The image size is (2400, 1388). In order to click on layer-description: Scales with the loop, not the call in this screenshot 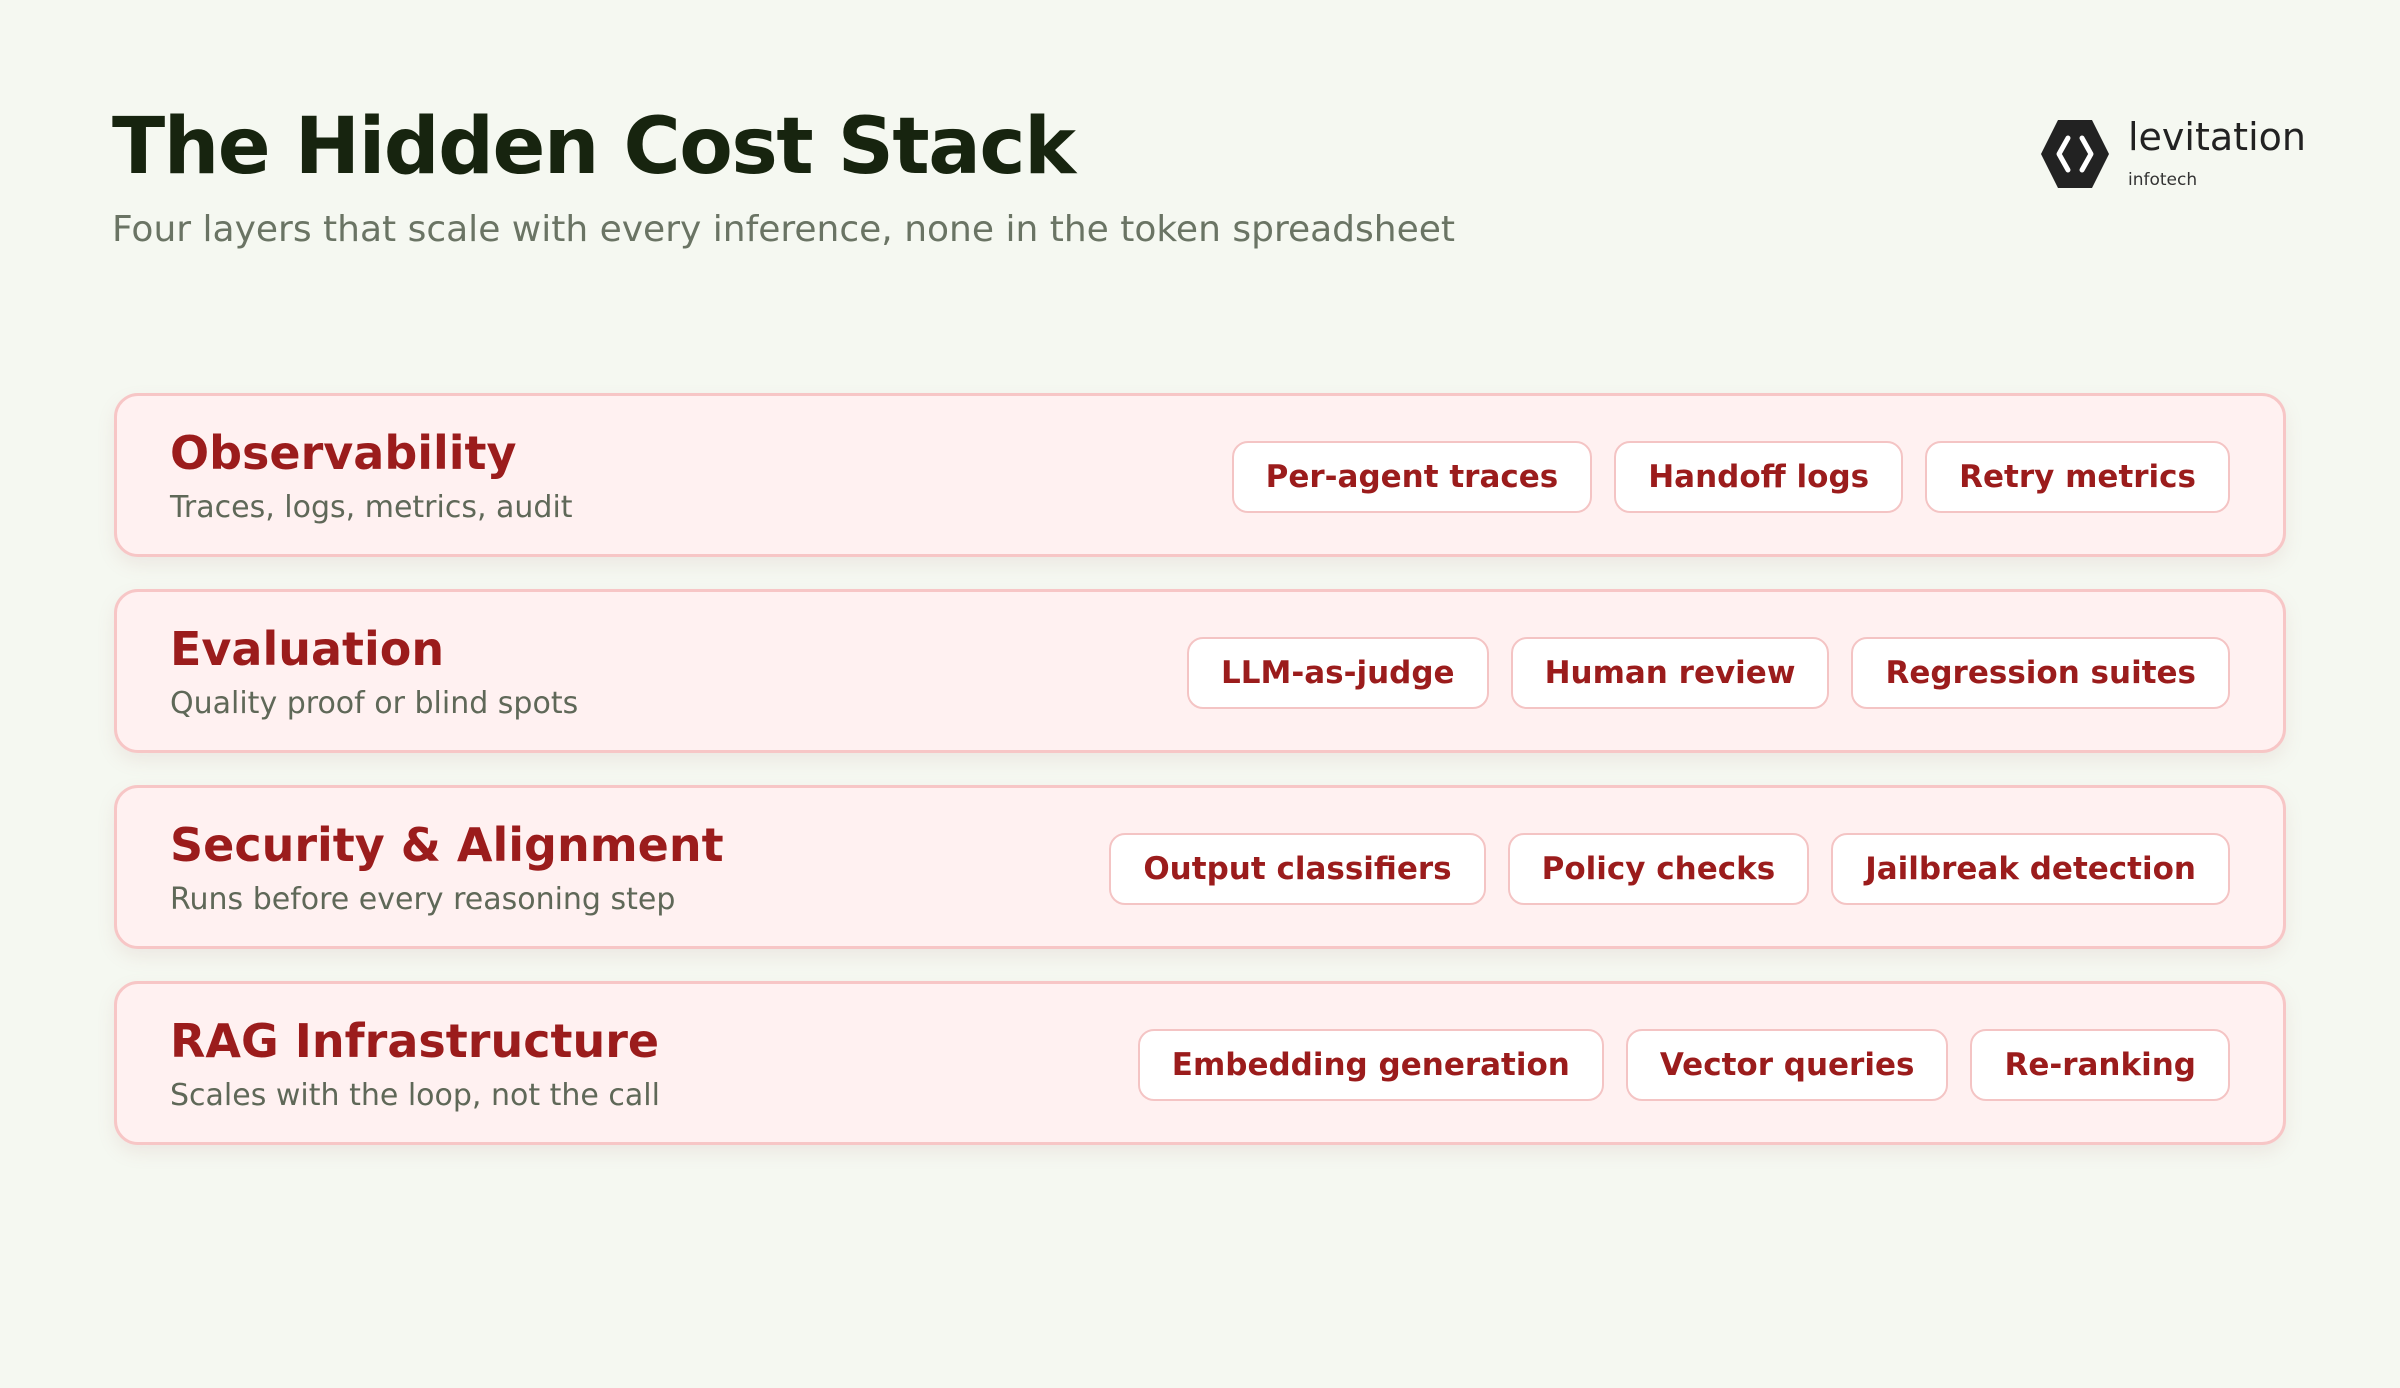, I will do `click(415, 1095)`.